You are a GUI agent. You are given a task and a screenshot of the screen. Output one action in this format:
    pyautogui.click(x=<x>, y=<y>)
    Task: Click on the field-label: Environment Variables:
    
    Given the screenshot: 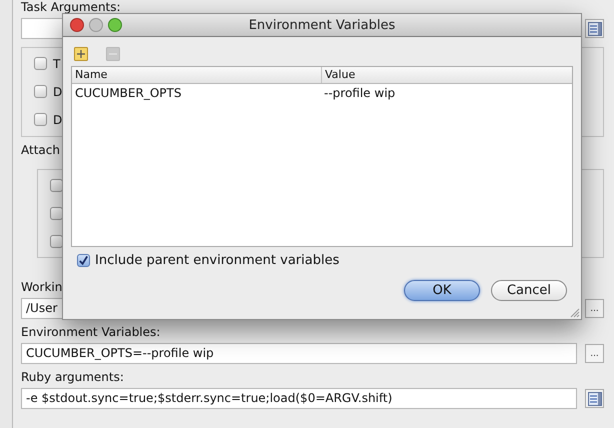 What is the action you would take?
    pyautogui.click(x=90, y=332)
    